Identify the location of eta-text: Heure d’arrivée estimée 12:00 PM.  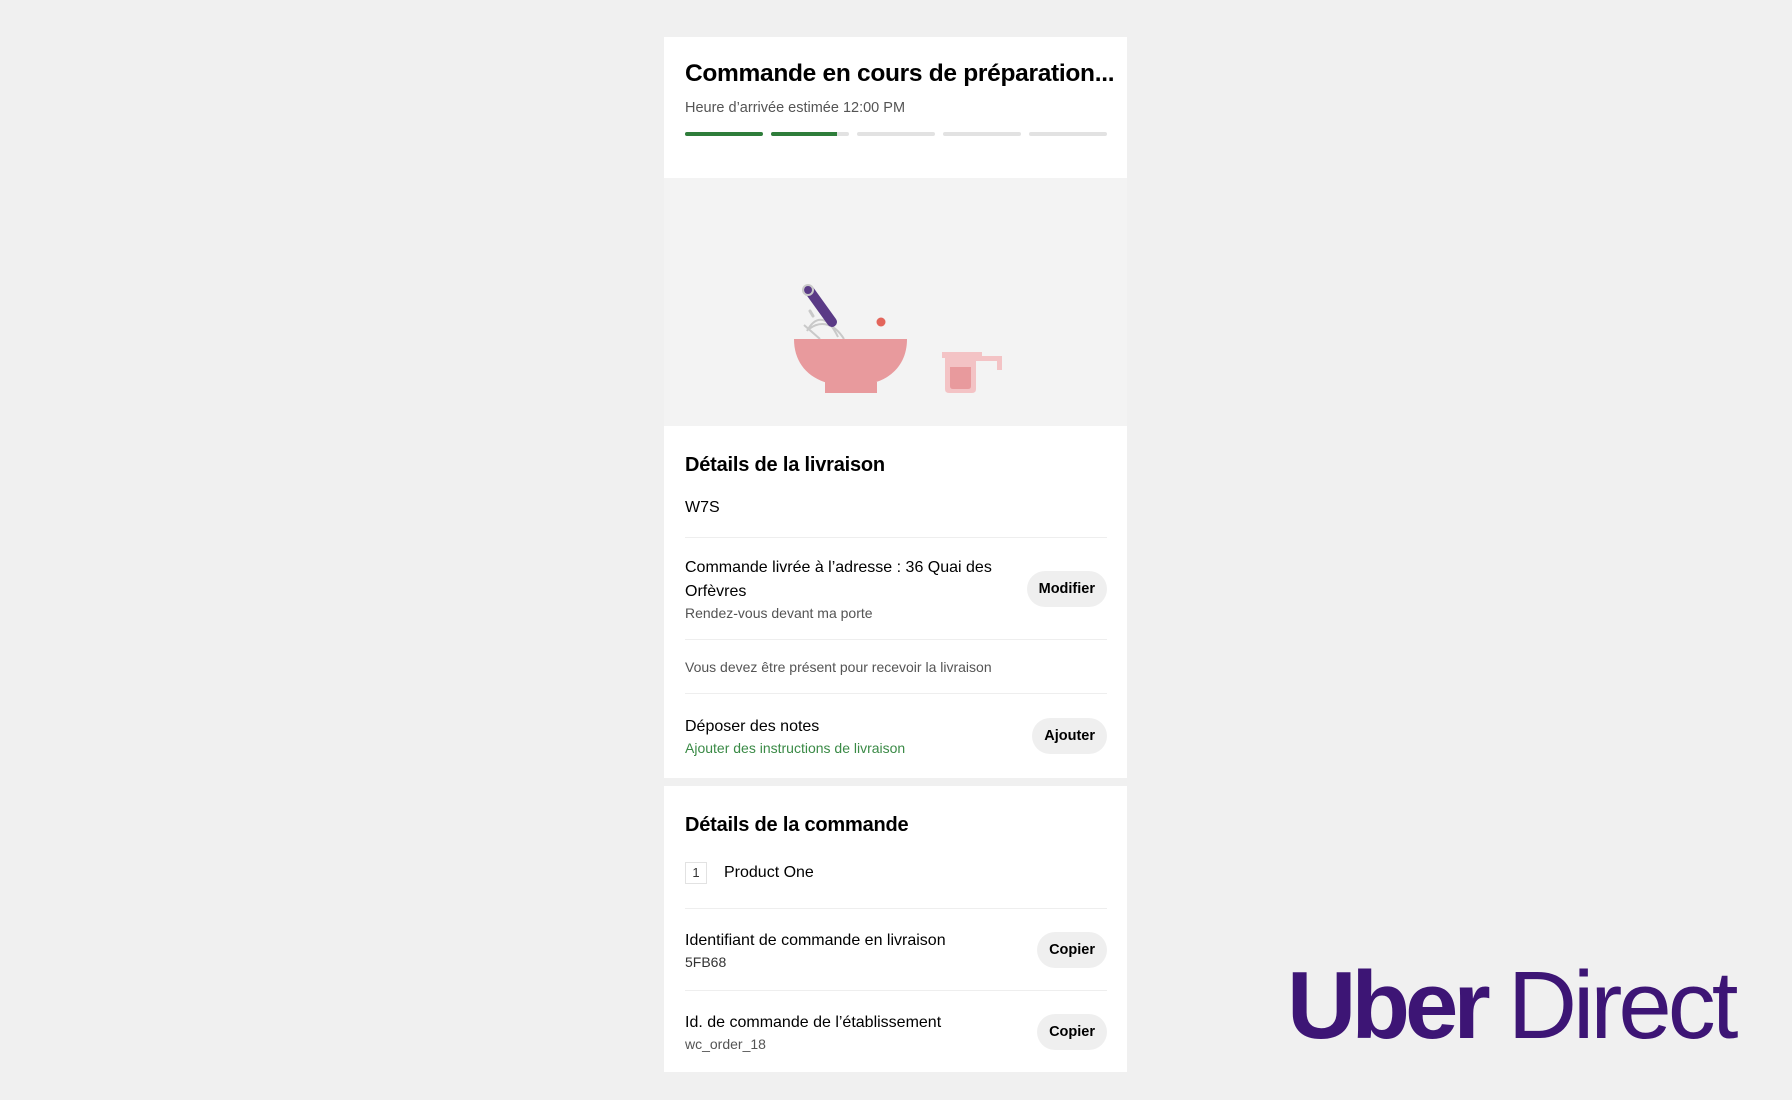
(795, 108).